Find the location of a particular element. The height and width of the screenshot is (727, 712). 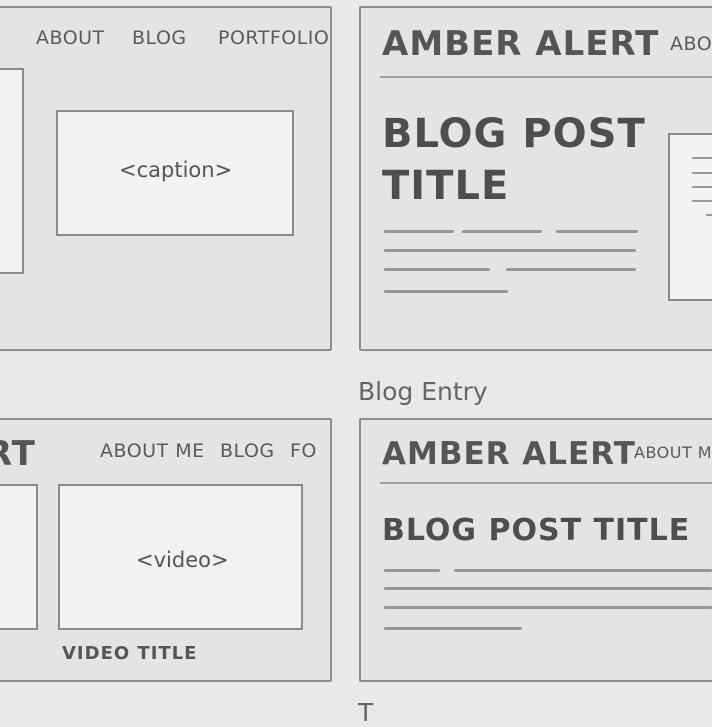

nav-about-me-partial: ABOUT ME is located at coordinates (673, 452).